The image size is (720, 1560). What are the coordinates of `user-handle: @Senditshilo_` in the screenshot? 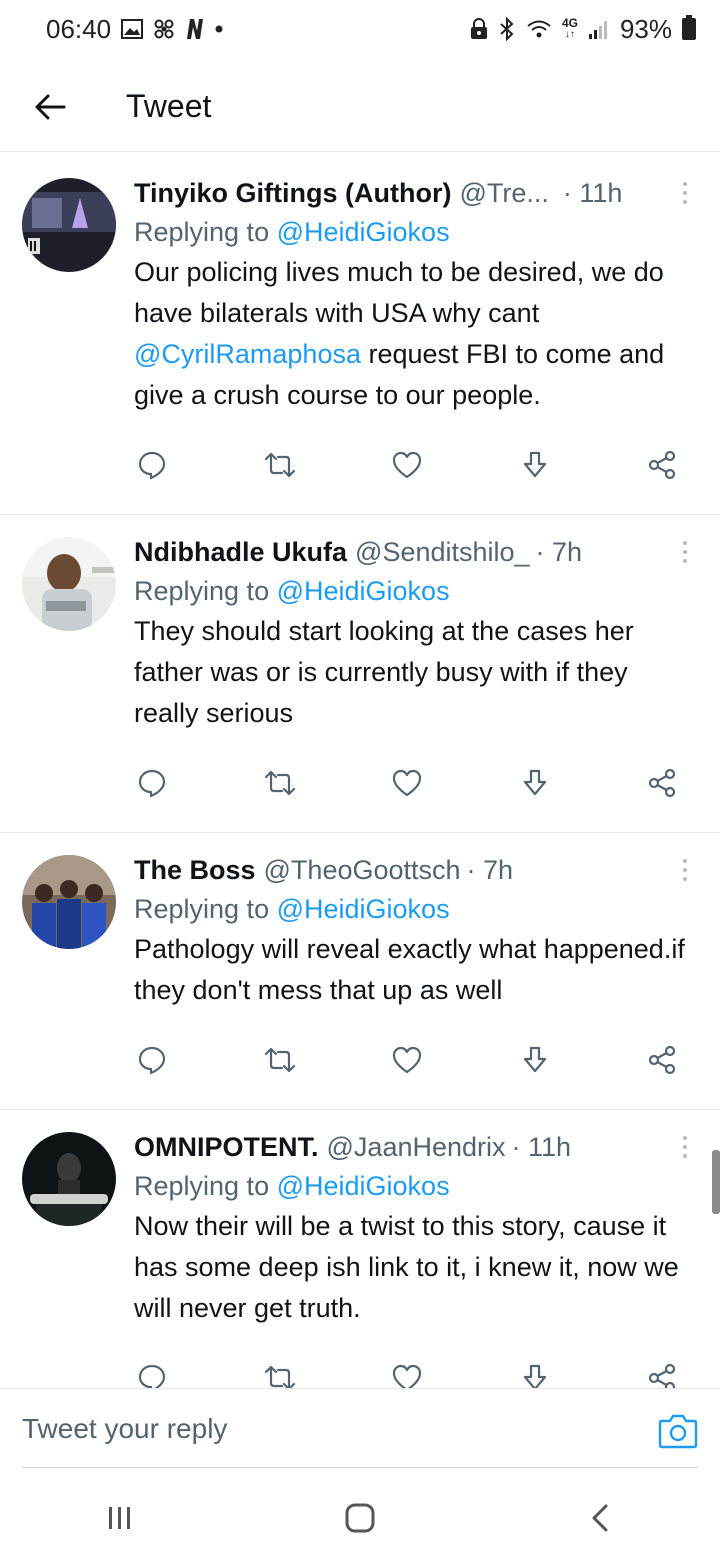 It's located at (442, 552).